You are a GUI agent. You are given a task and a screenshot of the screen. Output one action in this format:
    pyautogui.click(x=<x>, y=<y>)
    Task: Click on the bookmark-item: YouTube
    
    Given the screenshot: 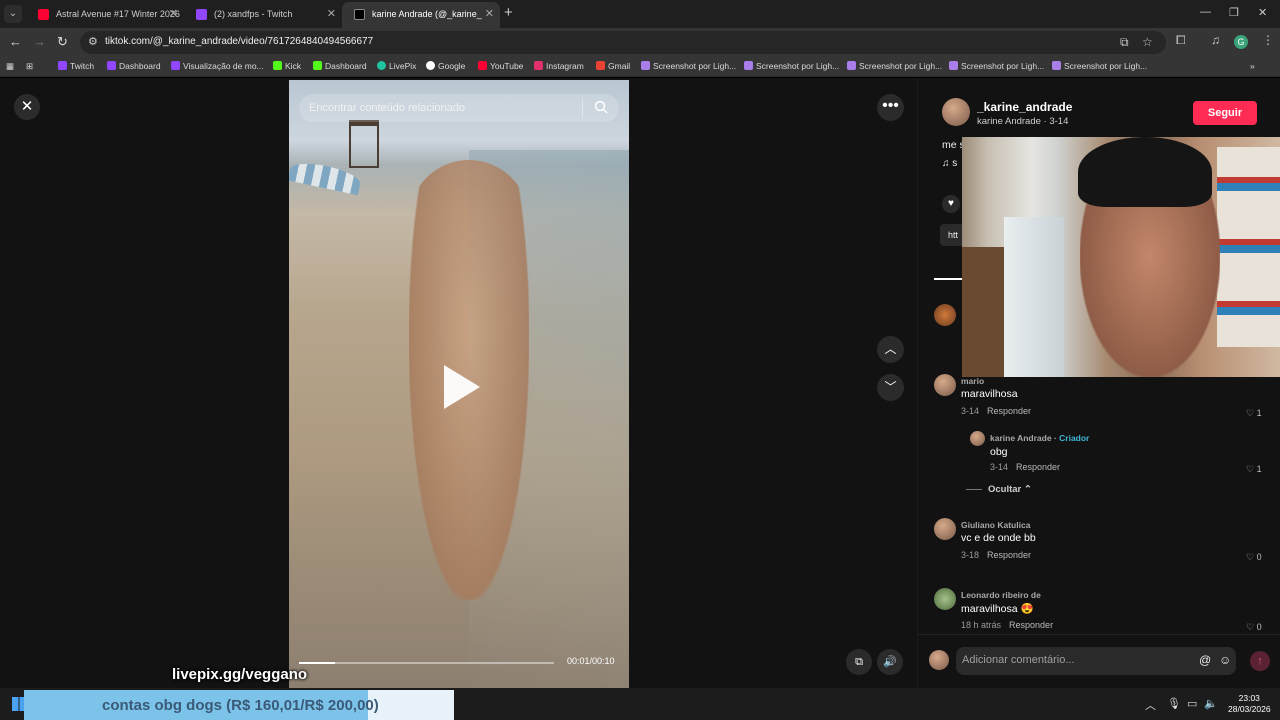 What is the action you would take?
    pyautogui.click(x=500, y=66)
    